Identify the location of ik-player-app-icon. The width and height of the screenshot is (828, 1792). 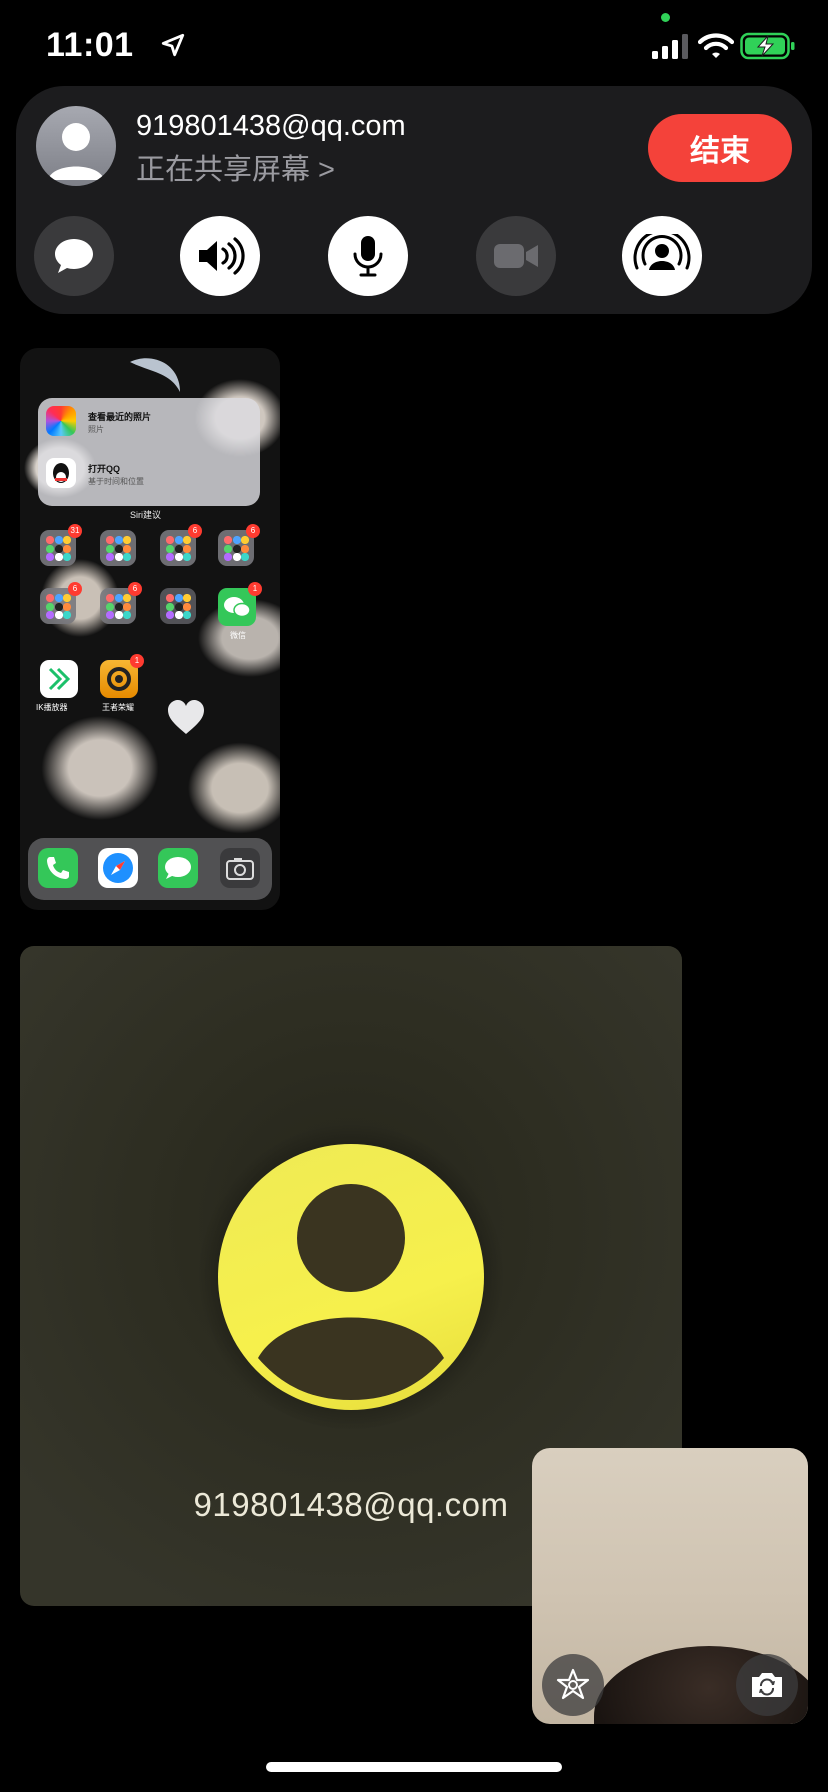
(59, 679).